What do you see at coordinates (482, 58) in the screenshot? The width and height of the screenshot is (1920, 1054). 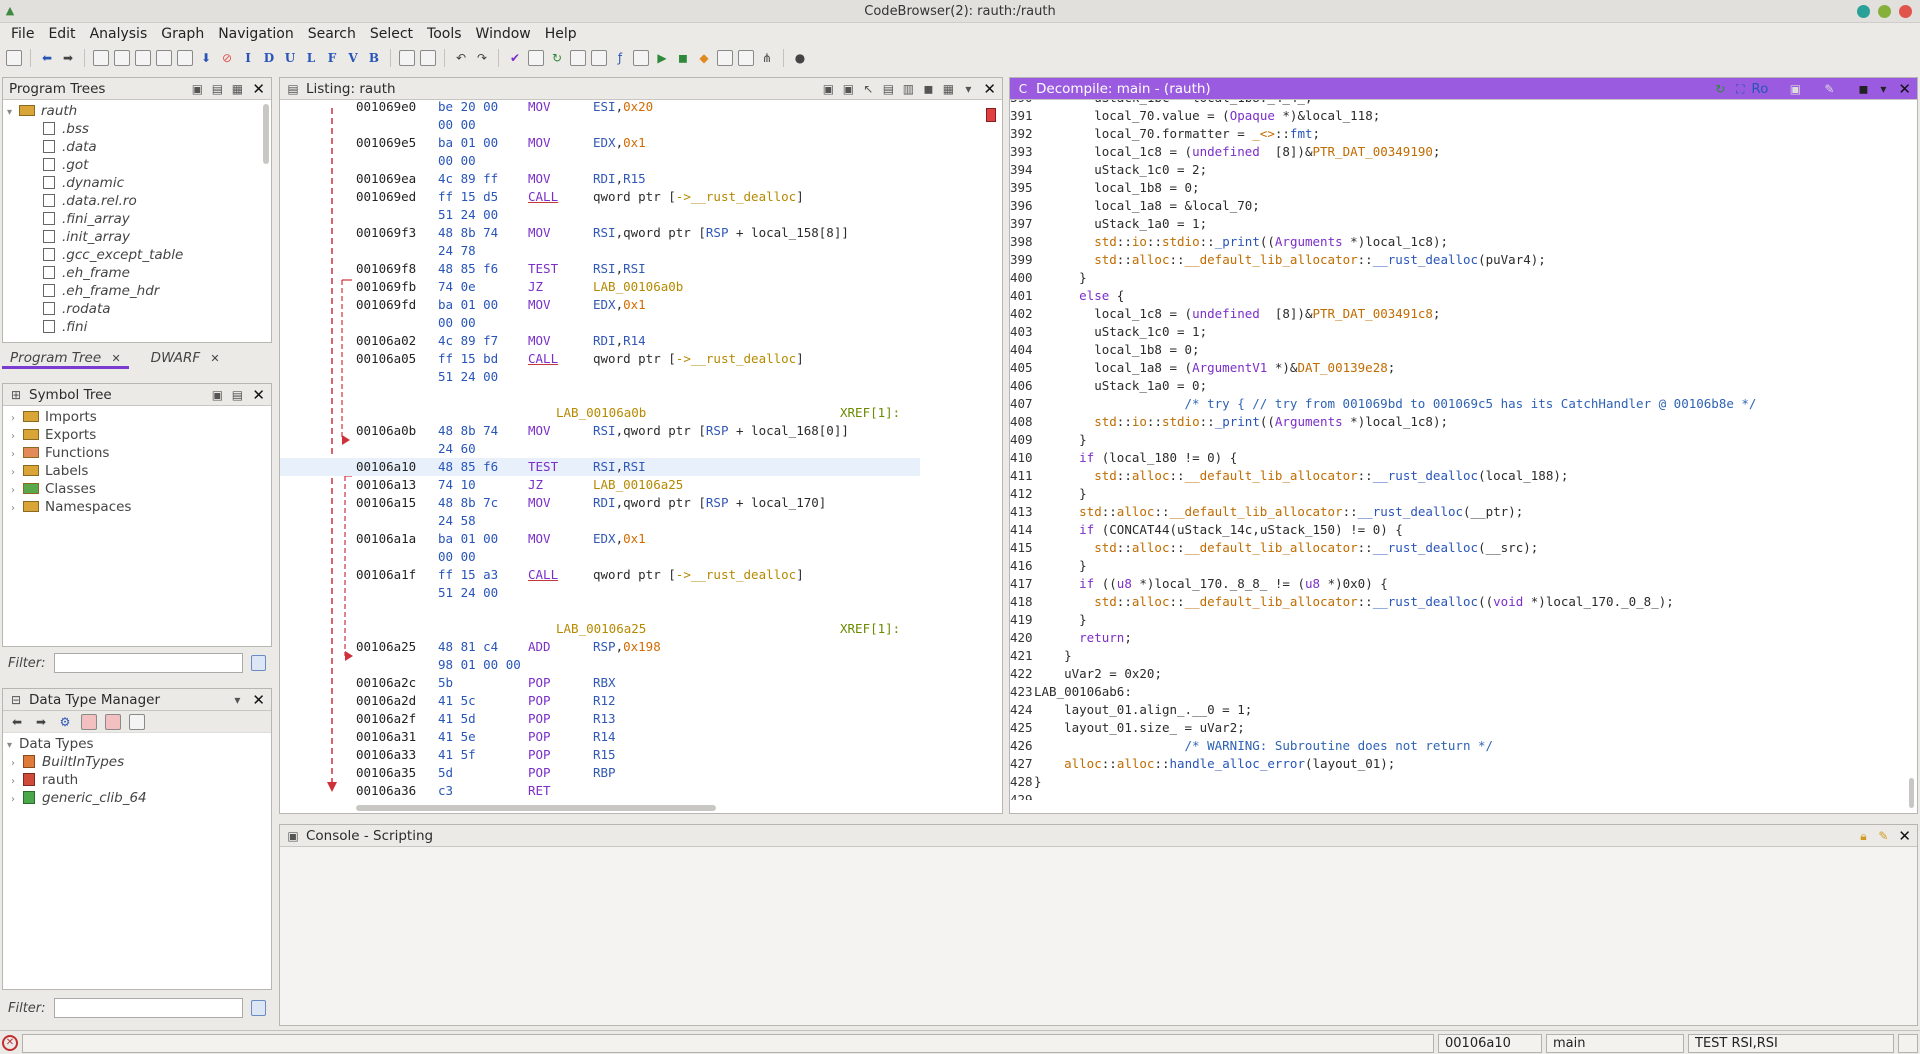 I see `redo-icon: ↷` at bounding box center [482, 58].